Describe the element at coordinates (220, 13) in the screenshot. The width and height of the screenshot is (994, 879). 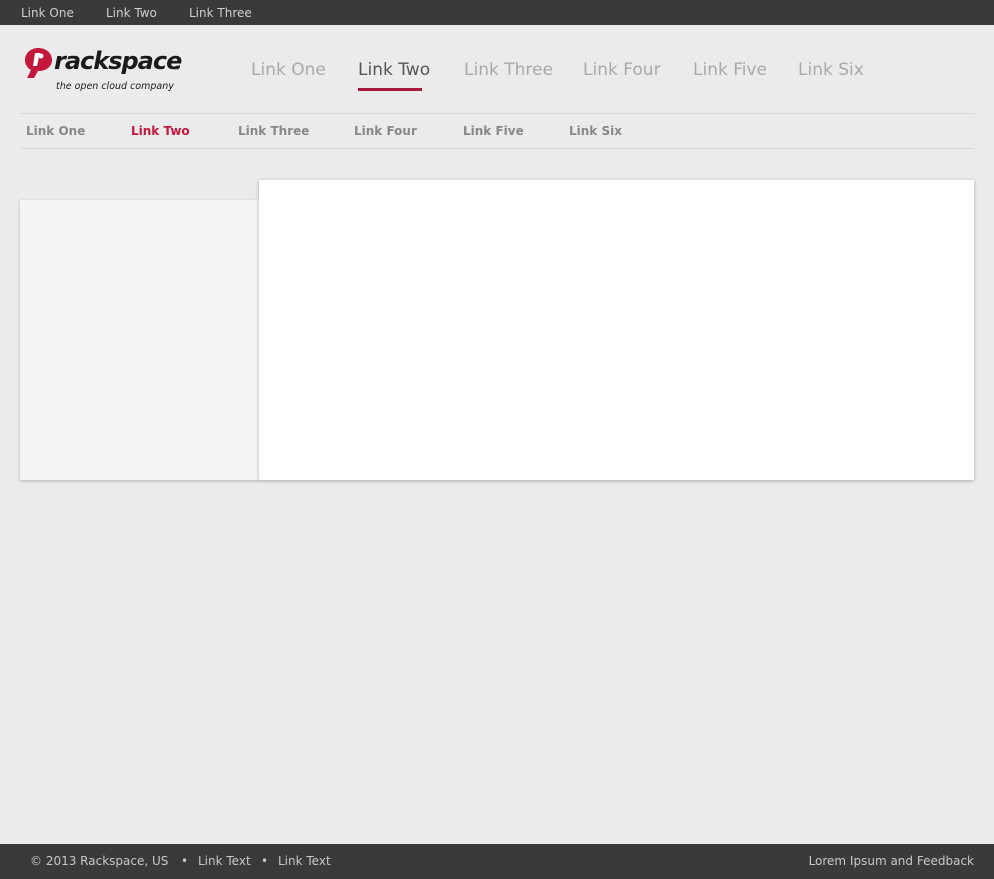
I see `top-link-three: Link Three` at that location.